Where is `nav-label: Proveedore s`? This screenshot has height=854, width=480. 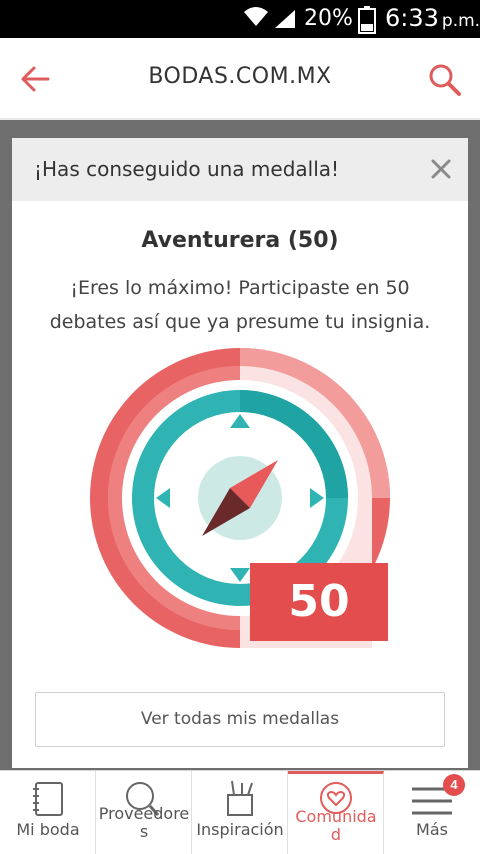 nav-label: Proveedore s is located at coordinates (144, 823).